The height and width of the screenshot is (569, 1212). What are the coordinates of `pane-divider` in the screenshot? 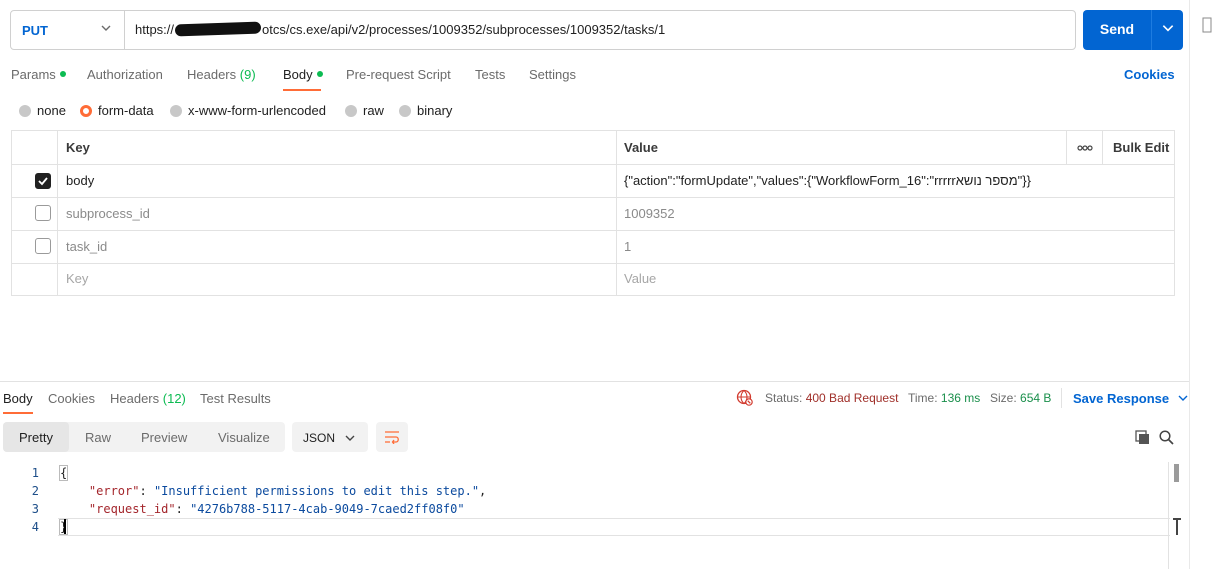 It's located at (595, 381).